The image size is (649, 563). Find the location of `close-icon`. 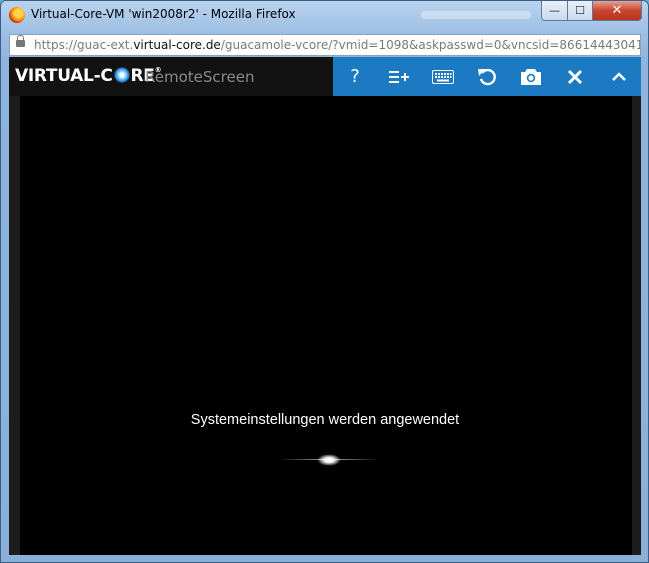

close-icon is located at coordinates (575, 76).